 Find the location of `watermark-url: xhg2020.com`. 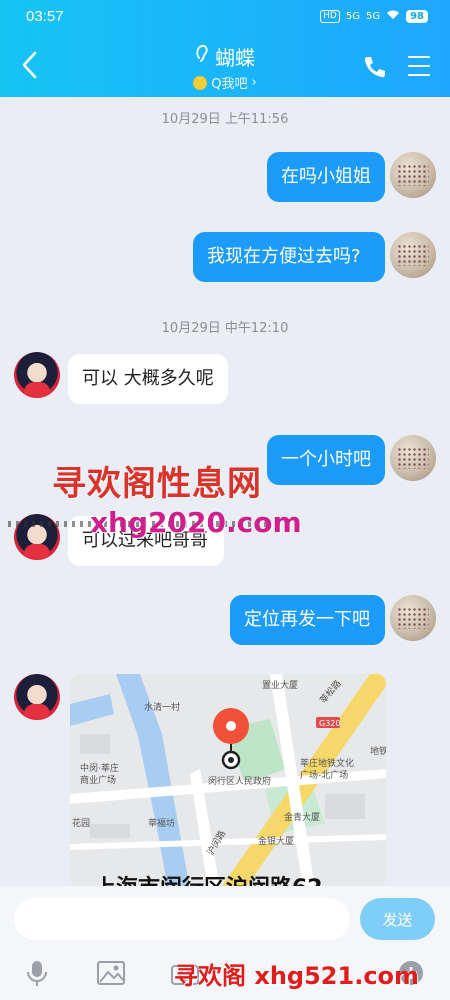

watermark-url: xhg2020.com is located at coordinates (196, 522).